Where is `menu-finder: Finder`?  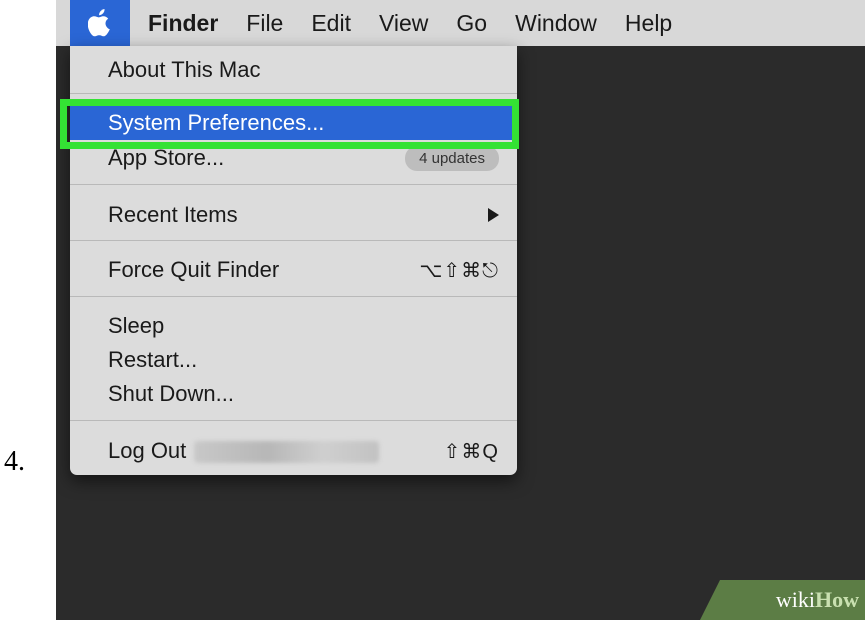 menu-finder: Finder is located at coordinates (183, 23).